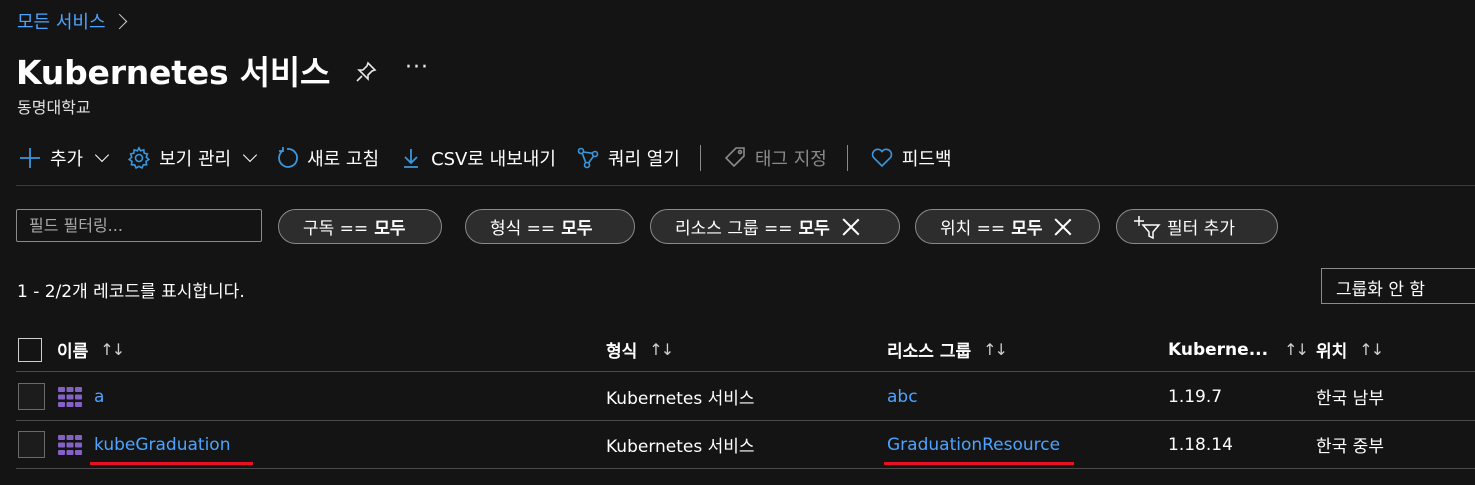 The width and height of the screenshot is (1475, 485). I want to click on column-header-name: 이름 ↑↓, so click(91, 349).